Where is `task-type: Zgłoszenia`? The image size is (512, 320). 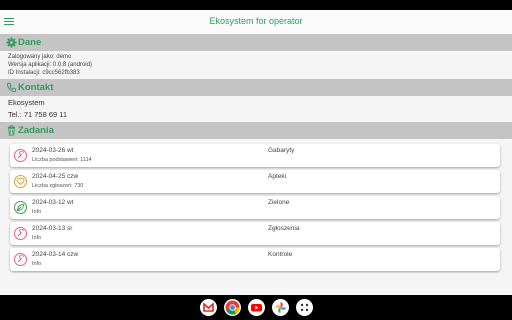
task-type: Zgłoszenia is located at coordinates (284, 228).